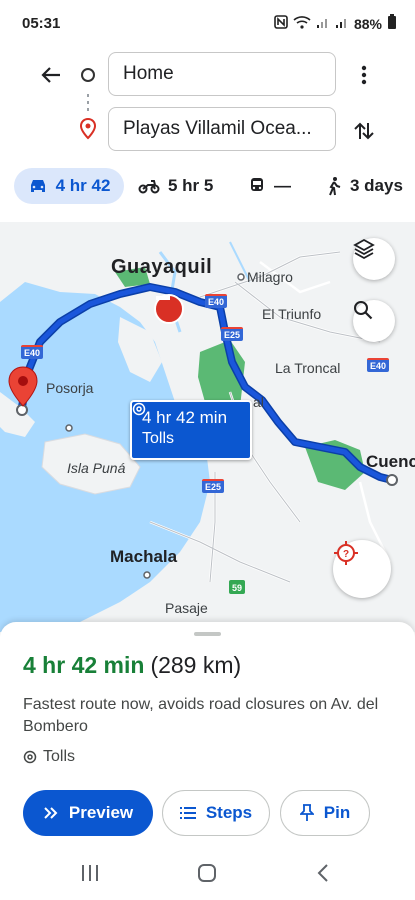 The image size is (415, 900). I want to click on mode-drive: 4 hr 42, so click(69, 186).